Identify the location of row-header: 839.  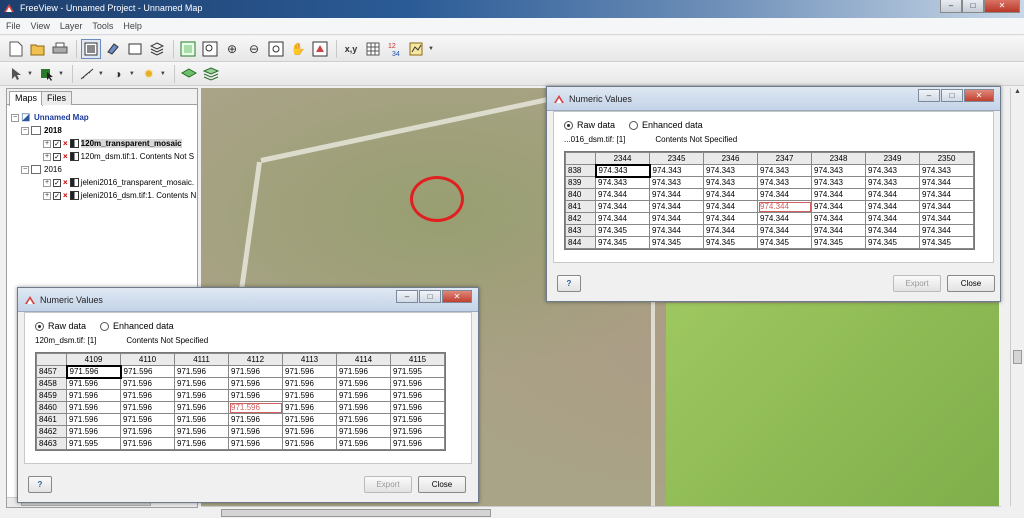
(580, 182).